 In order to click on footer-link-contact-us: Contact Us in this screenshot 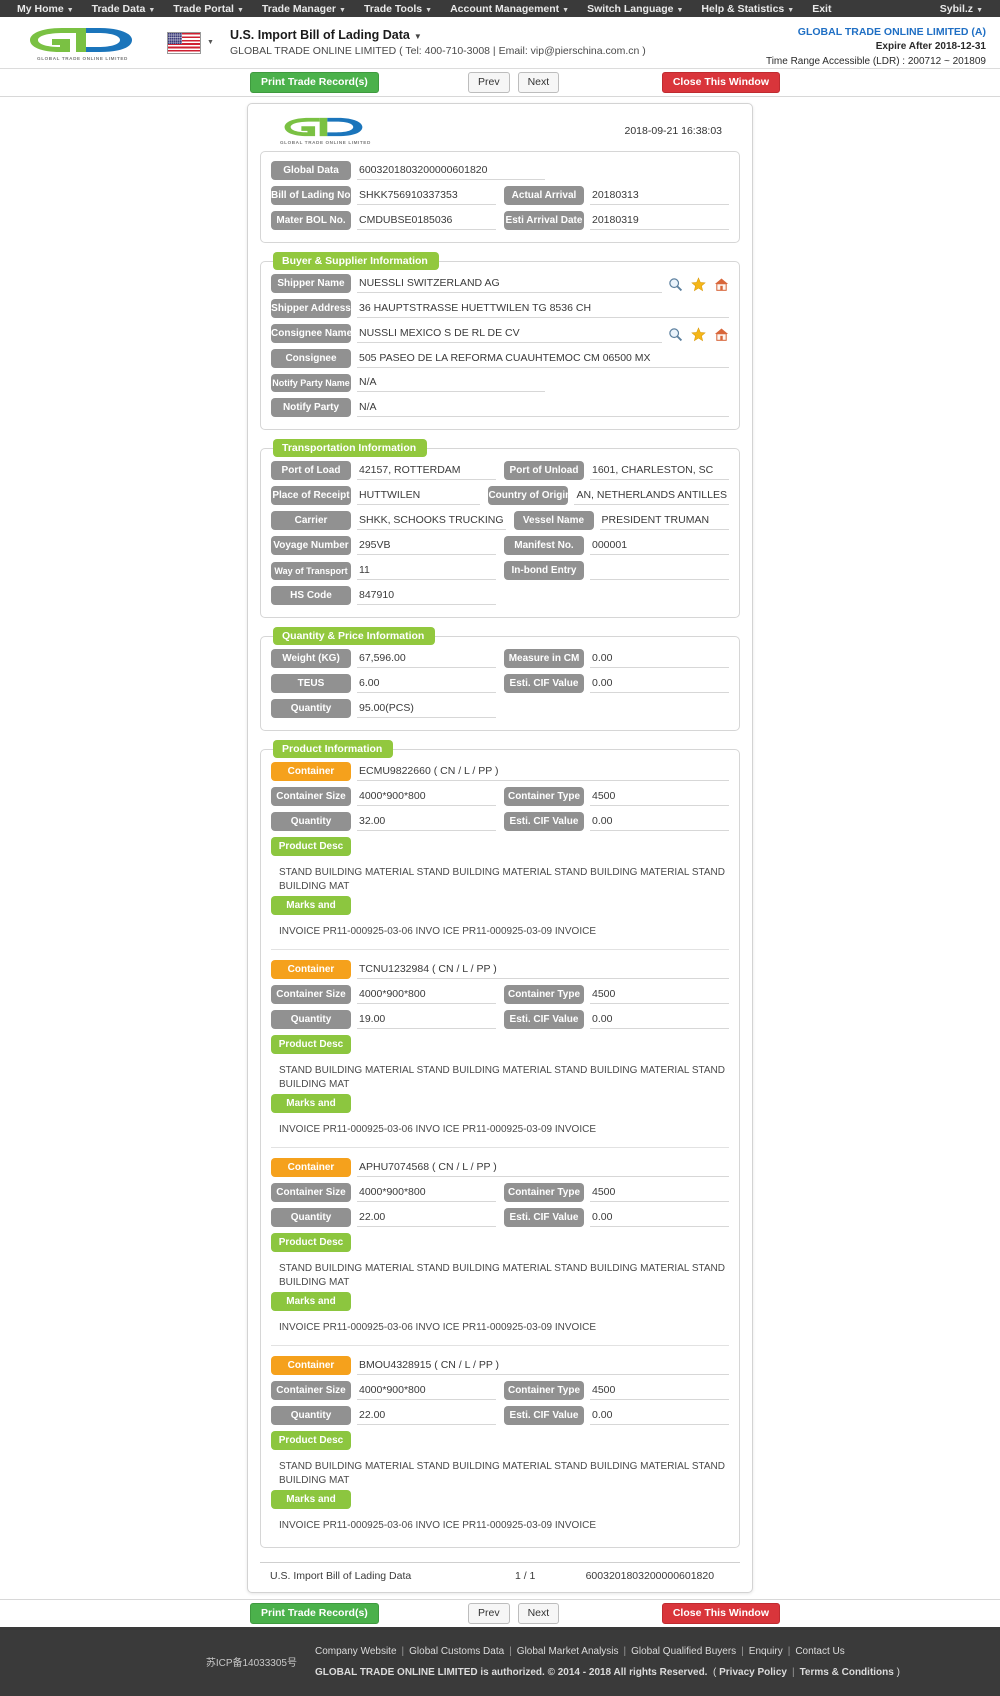, I will do `click(819, 1651)`.